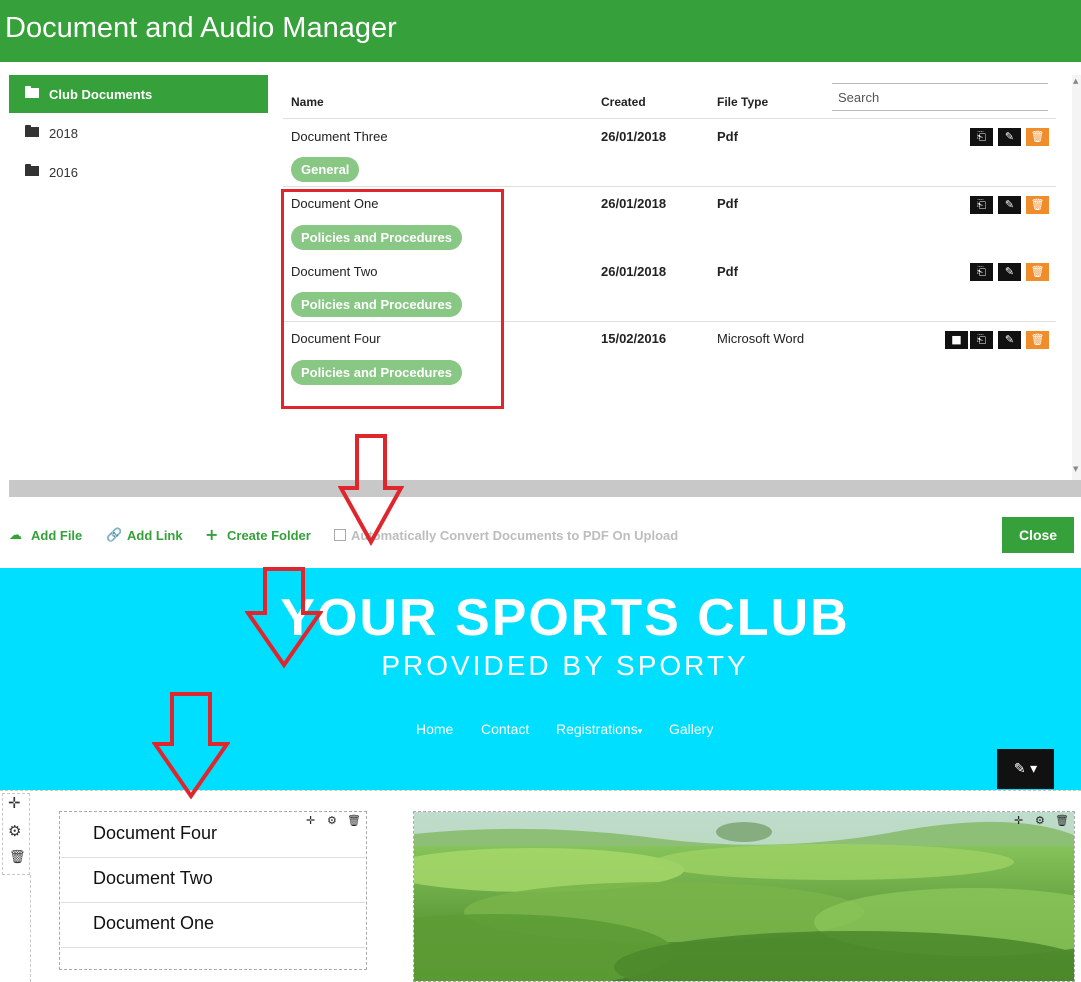 The image size is (1081, 982). What do you see at coordinates (114, 535) in the screenshot?
I see `link-icon: 🔗` at bounding box center [114, 535].